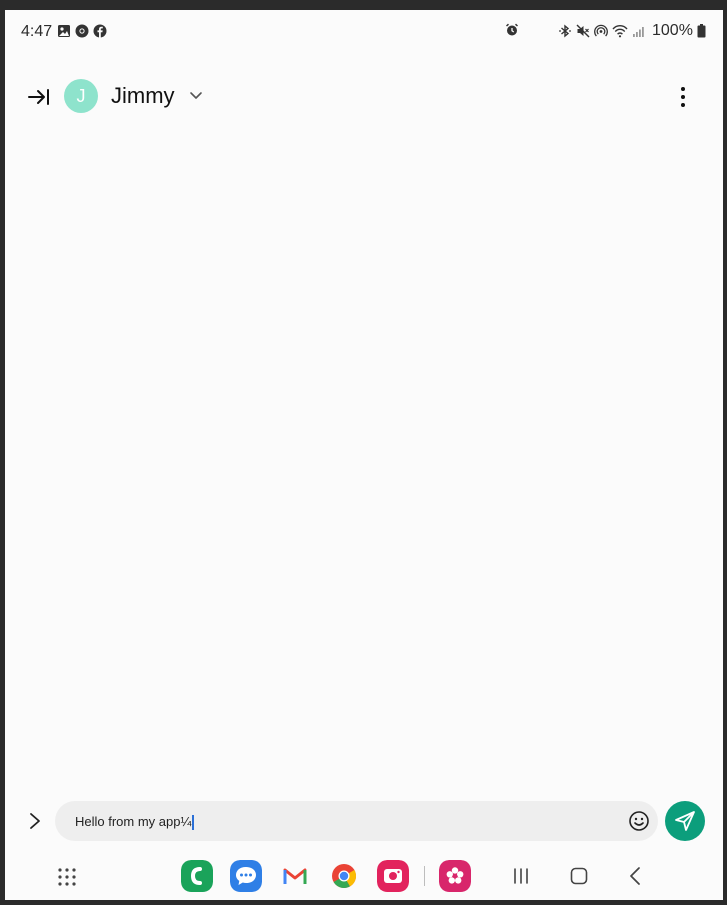 This screenshot has width=727, height=905. Describe the element at coordinates (620, 31) in the screenshot. I see `wifi-icon` at that location.